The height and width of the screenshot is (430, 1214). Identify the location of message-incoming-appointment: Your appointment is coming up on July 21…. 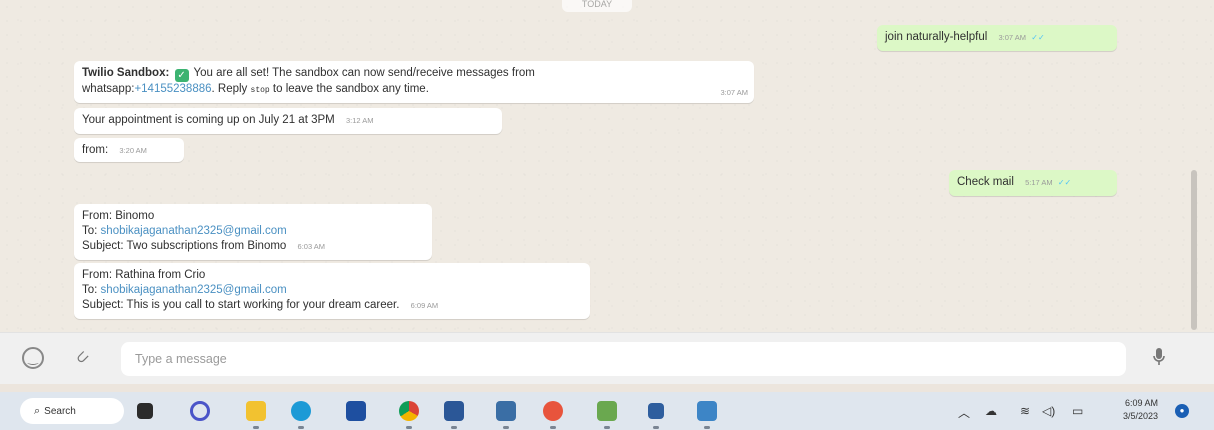
(288, 121).